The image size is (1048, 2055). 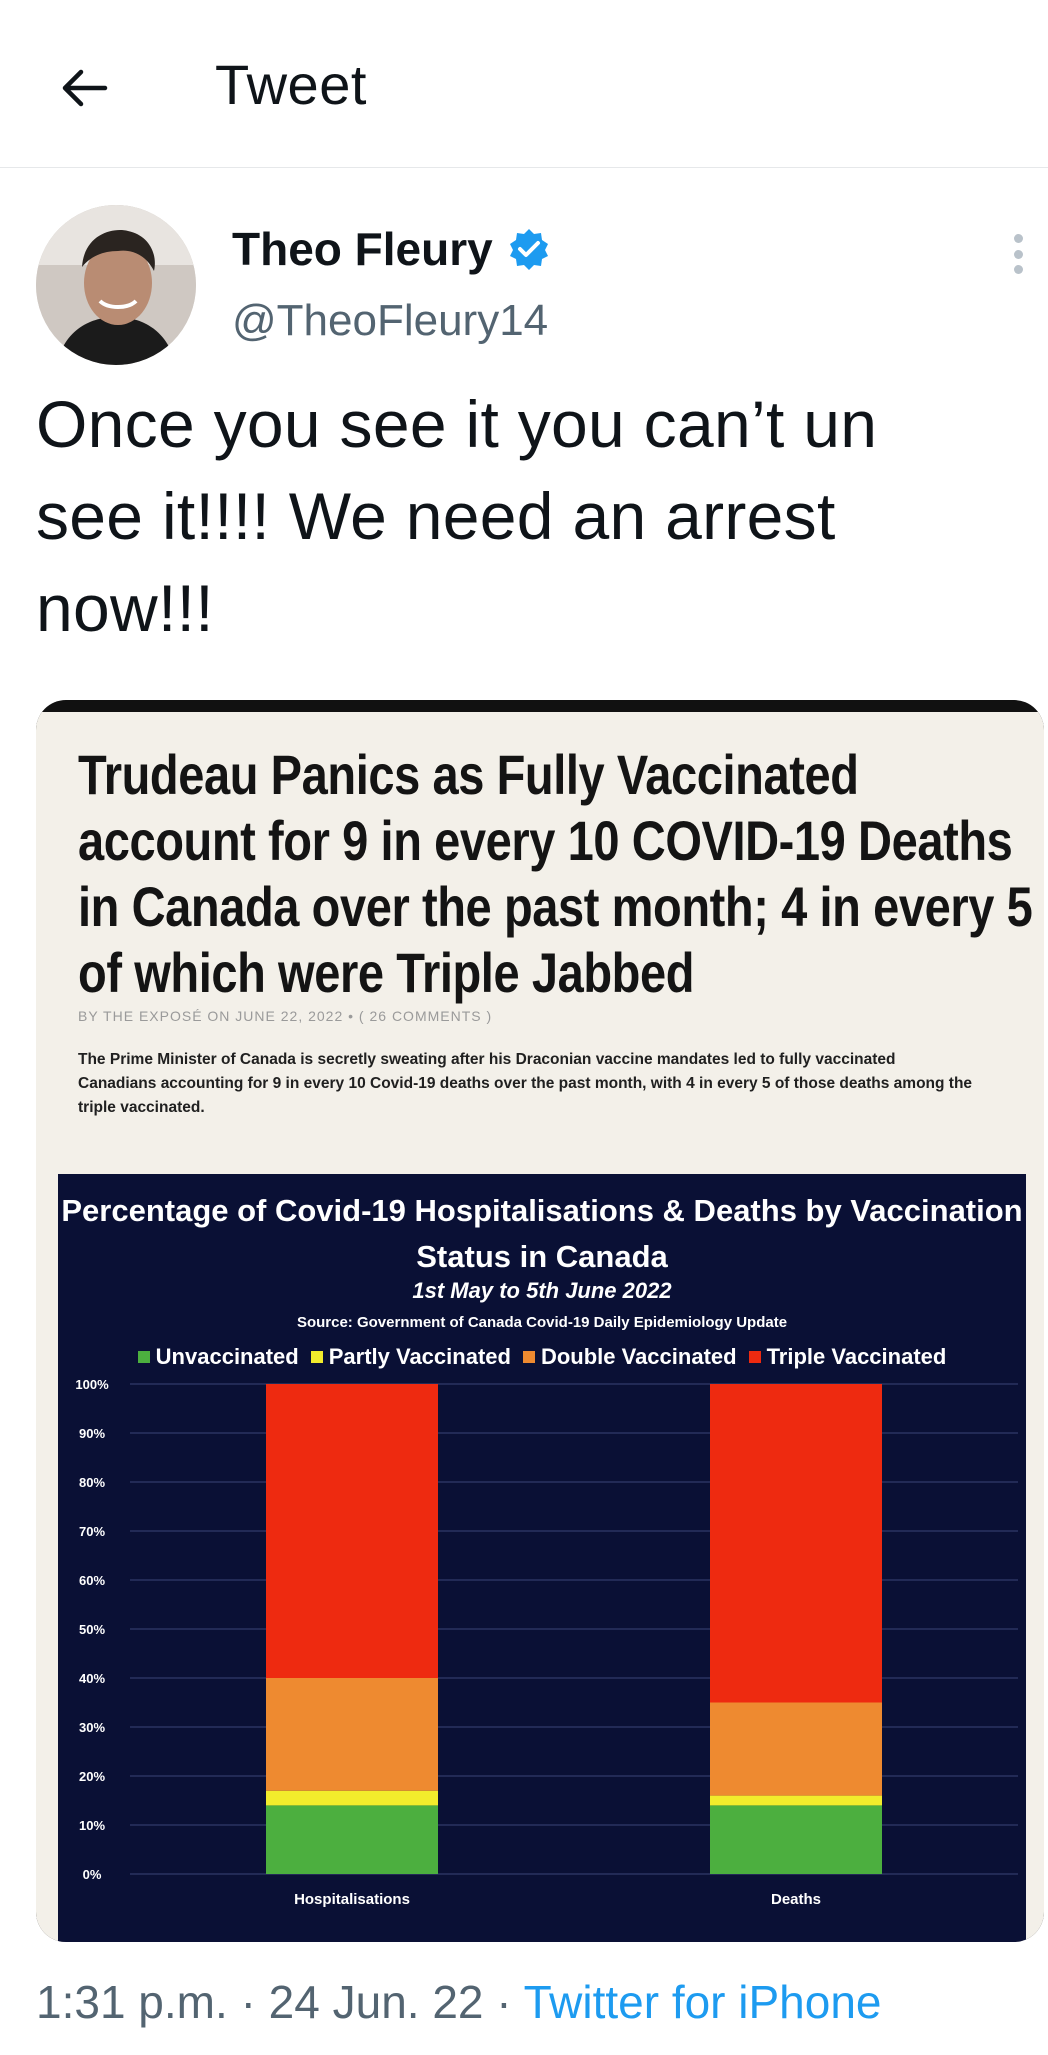 What do you see at coordinates (92, 1482) in the screenshot?
I see `y-tick-label: 80%` at bounding box center [92, 1482].